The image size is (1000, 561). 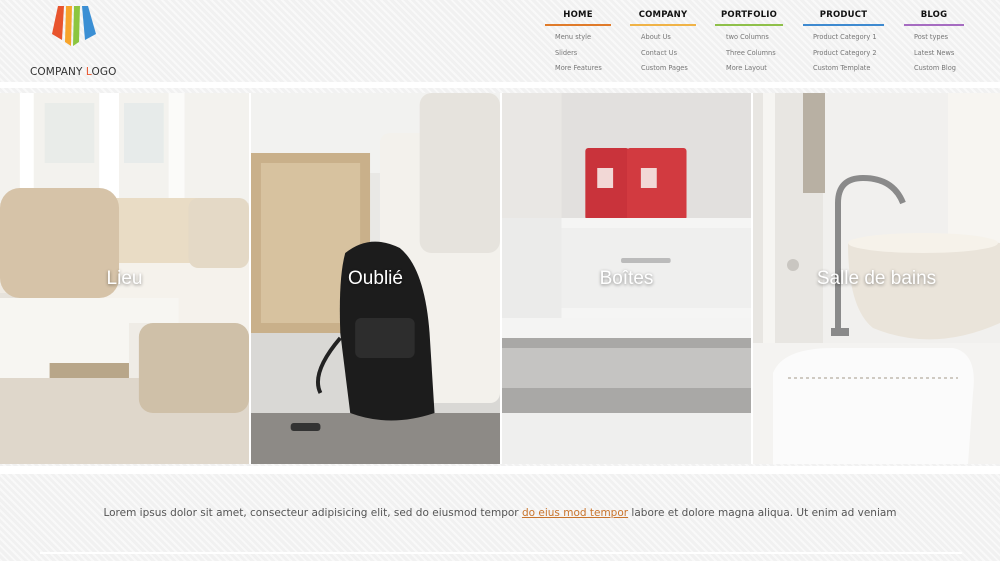 I want to click on nav-company-item: Contact Us, so click(x=668, y=54).